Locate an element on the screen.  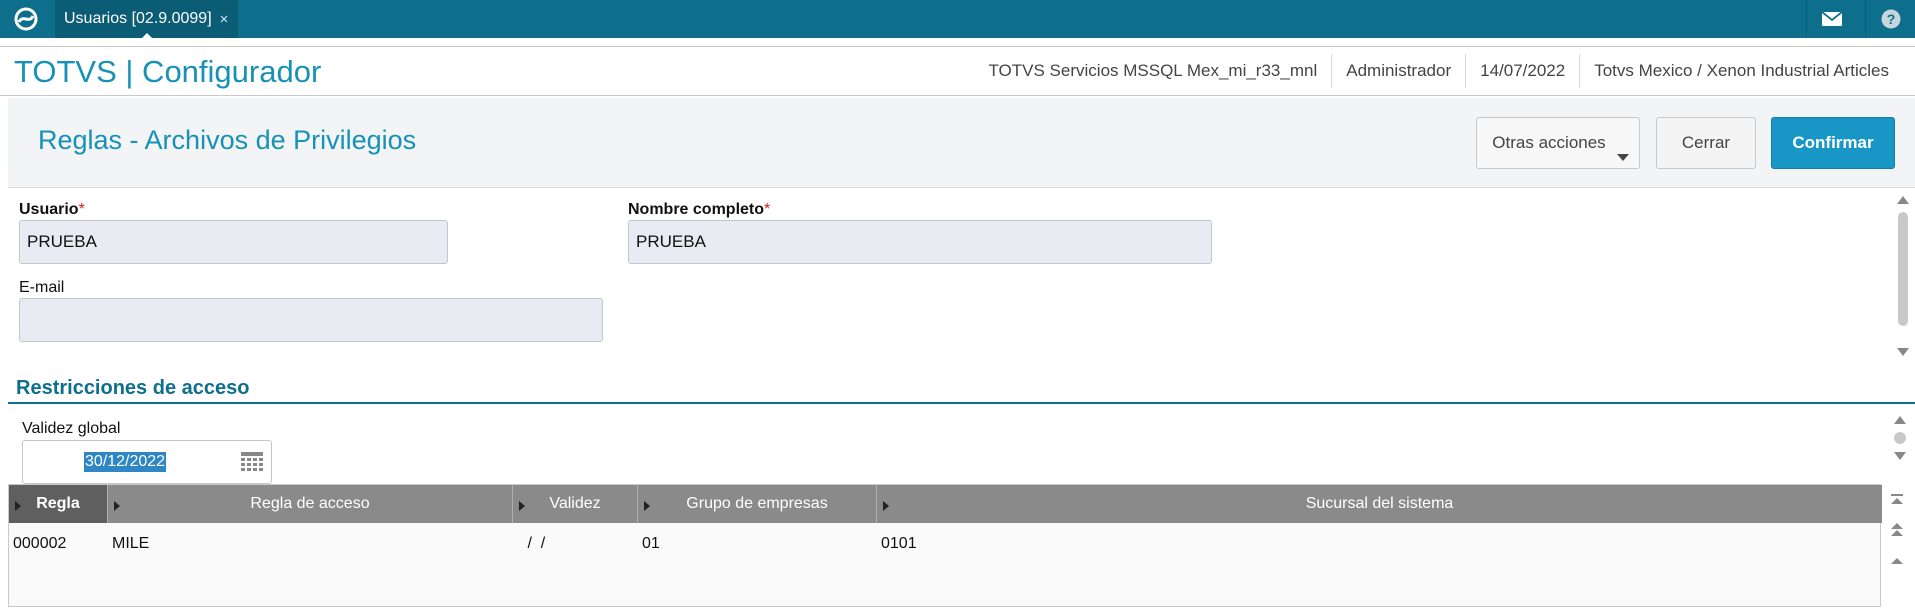
validez-global-label: Validez global is located at coordinates (71, 428).